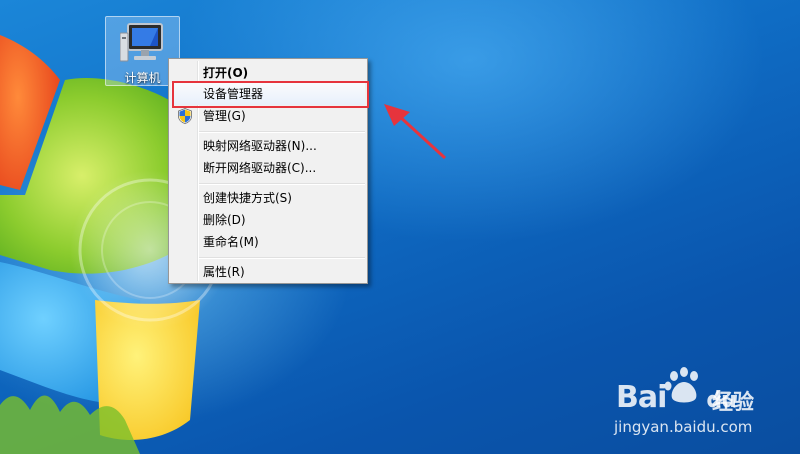 The image size is (800, 454). I want to click on menu-item-label: 打开(O), so click(226, 73).